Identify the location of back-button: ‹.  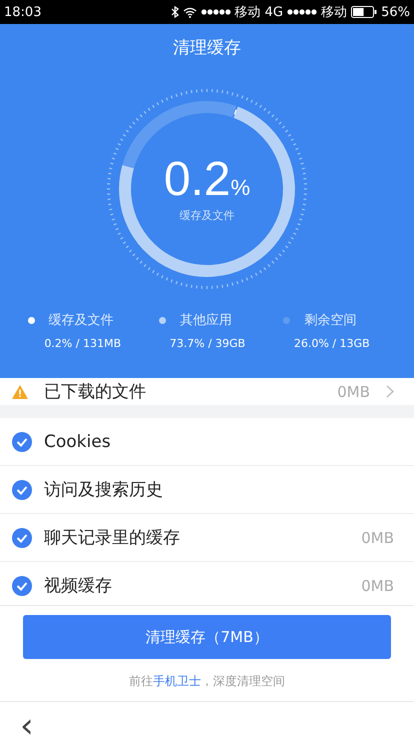
(27, 725).